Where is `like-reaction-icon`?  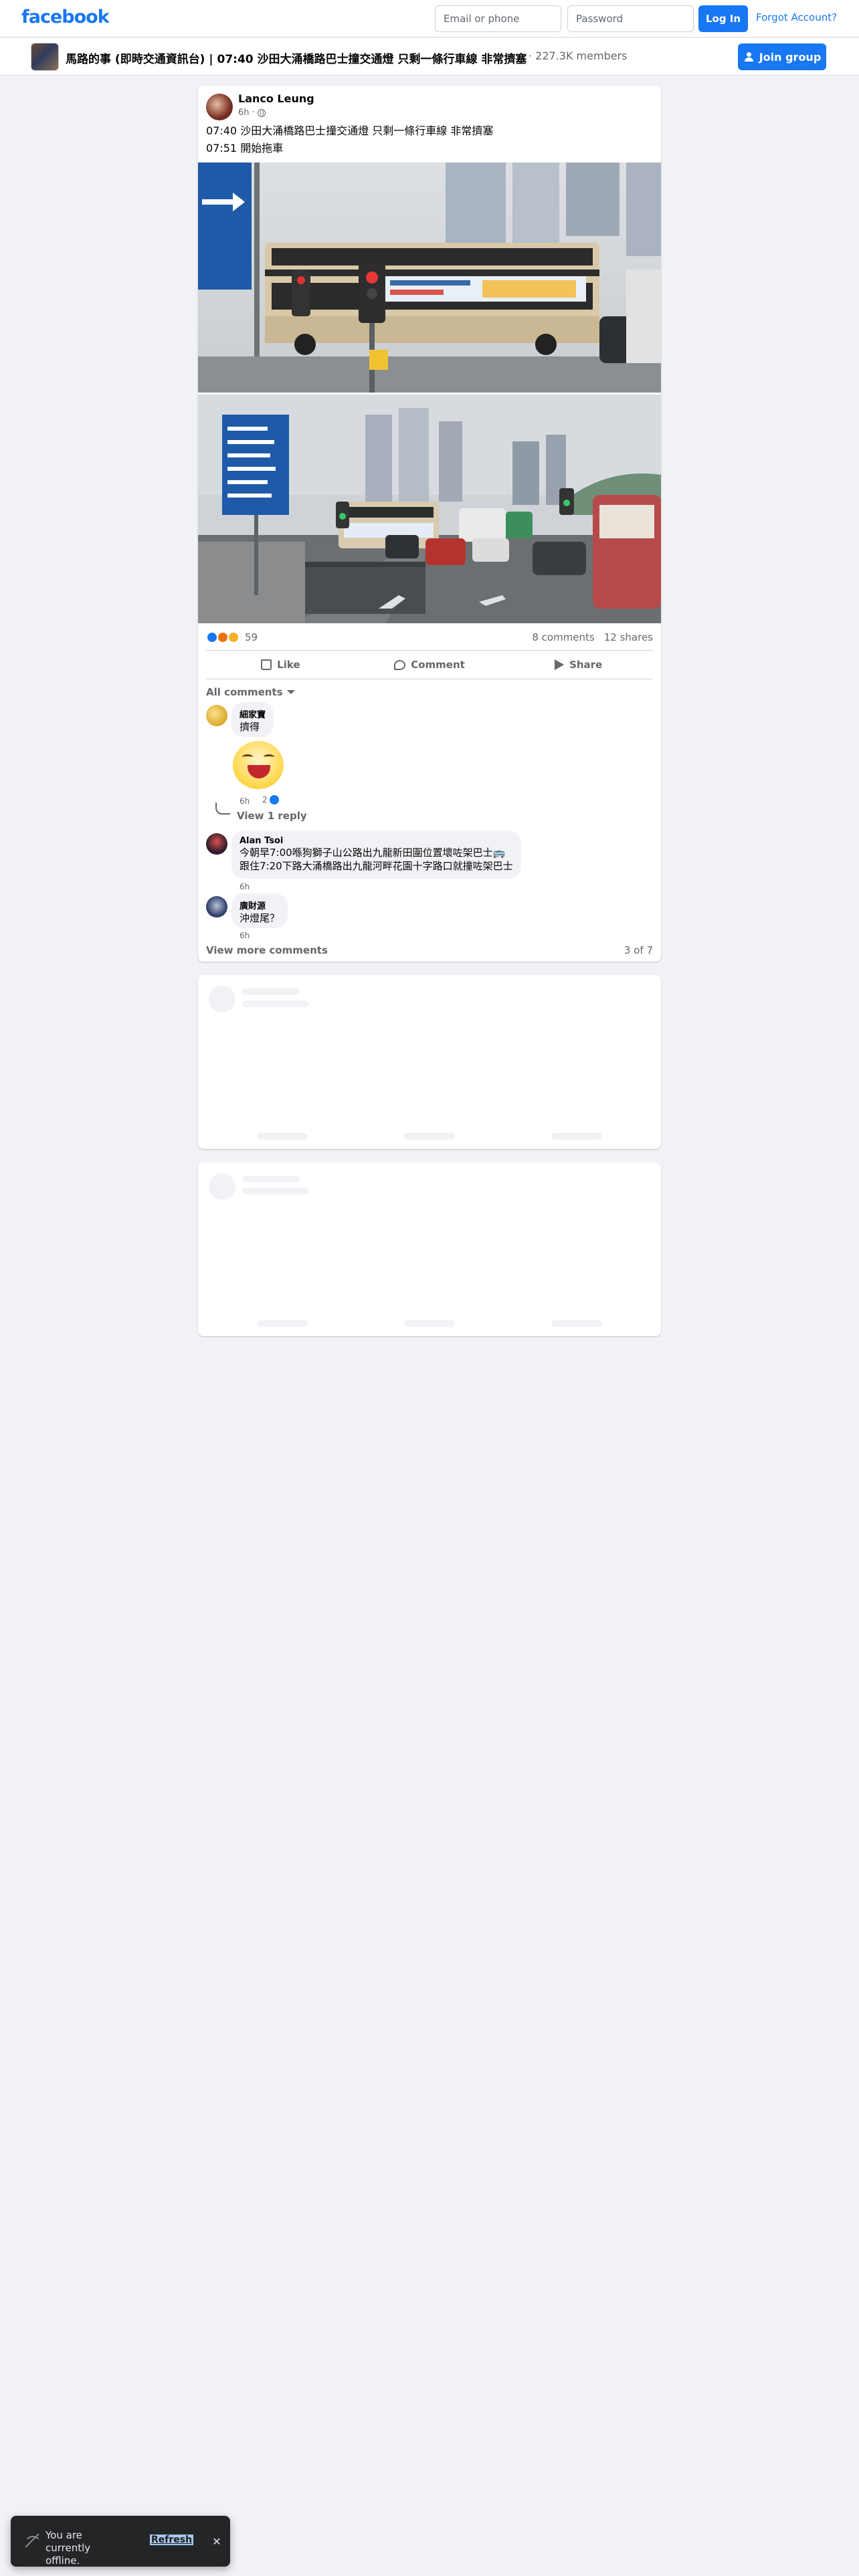
like-reaction-icon is located at coordinates (274, 799).